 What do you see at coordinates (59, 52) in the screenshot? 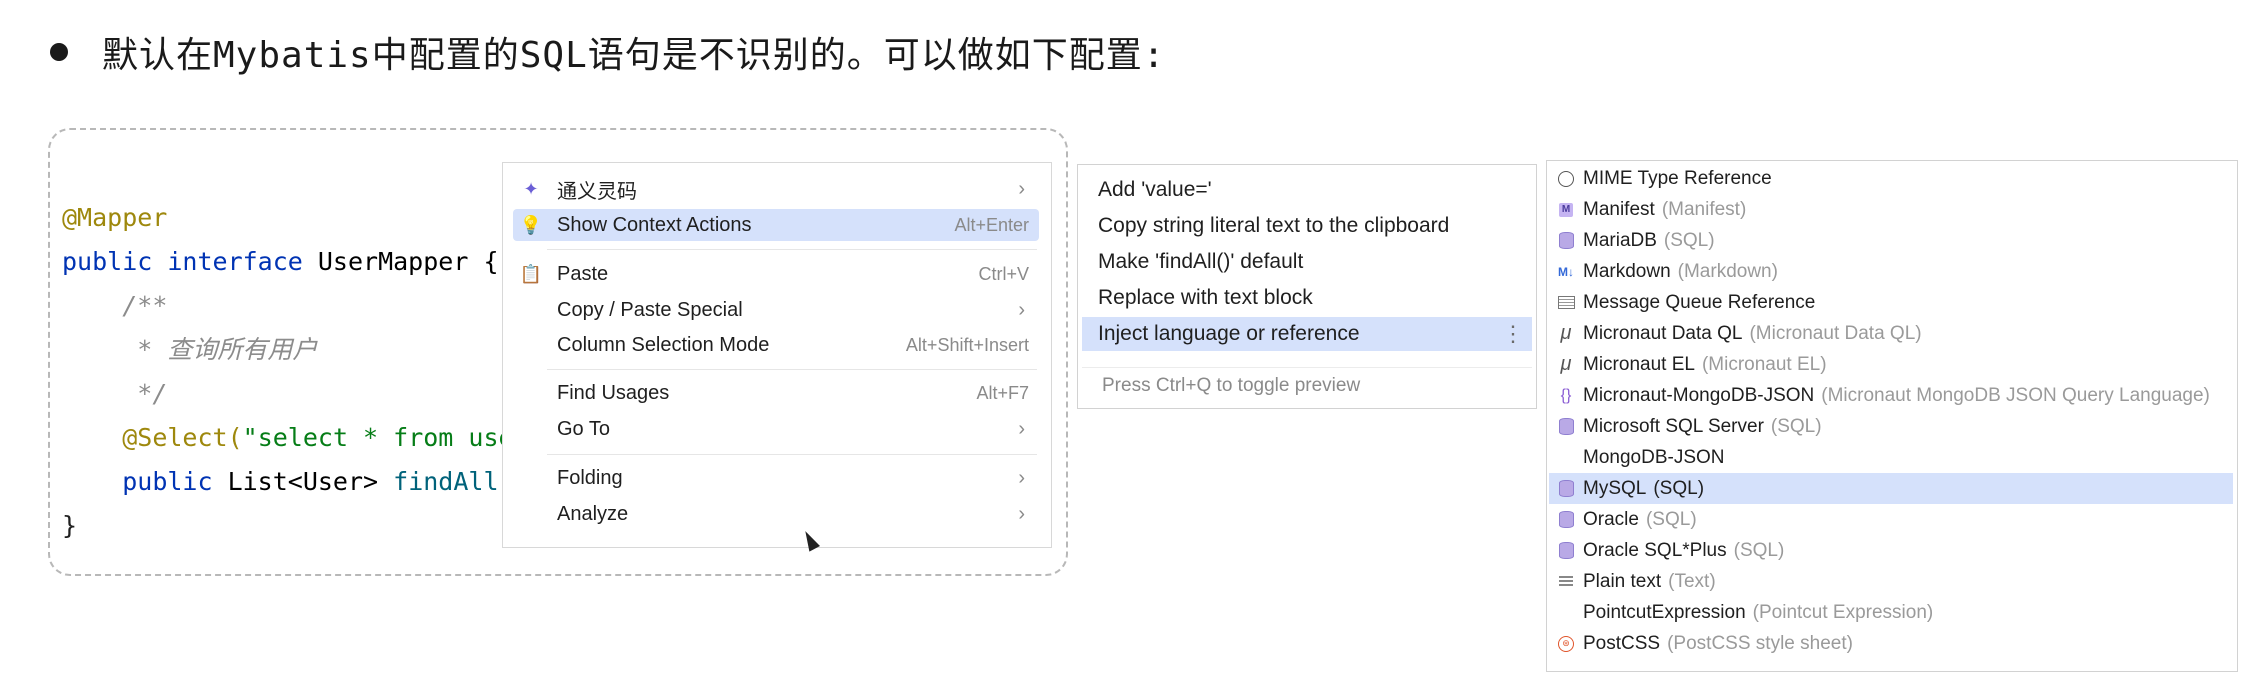
I see `bullet-dot` at bounding box center [59, 52].